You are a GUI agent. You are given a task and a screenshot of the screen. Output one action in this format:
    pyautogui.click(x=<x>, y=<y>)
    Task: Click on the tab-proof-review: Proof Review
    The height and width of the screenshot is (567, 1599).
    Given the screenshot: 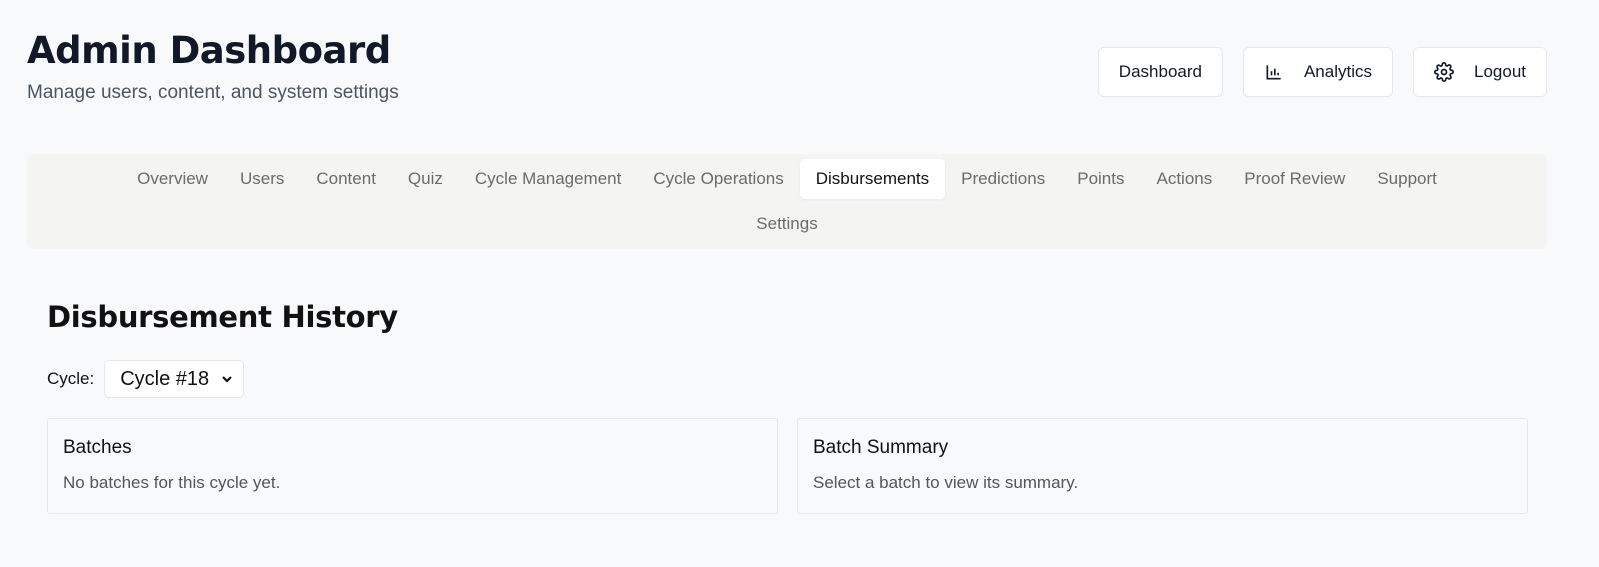 What is the action you would take?
    pyautogui.click(x=1294, y=179)
    